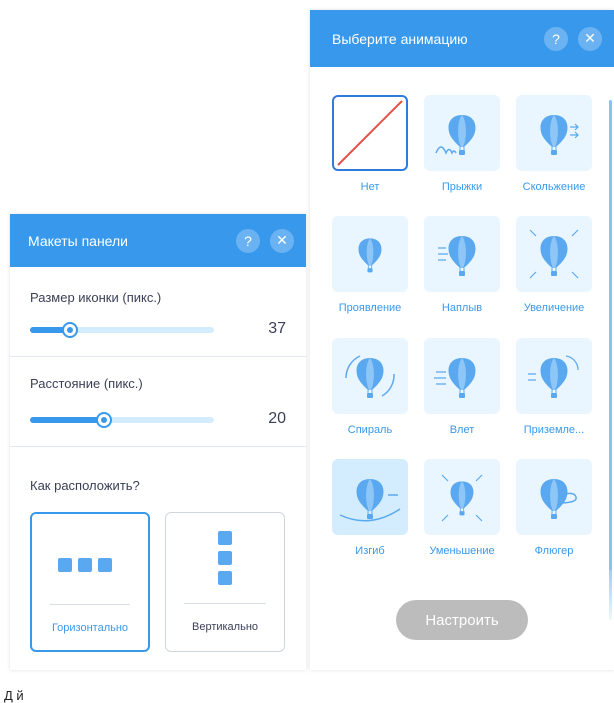 The width and height of the screenshot is (614, 703). I want to click on vane-balloon-icon, so click(554, 497).